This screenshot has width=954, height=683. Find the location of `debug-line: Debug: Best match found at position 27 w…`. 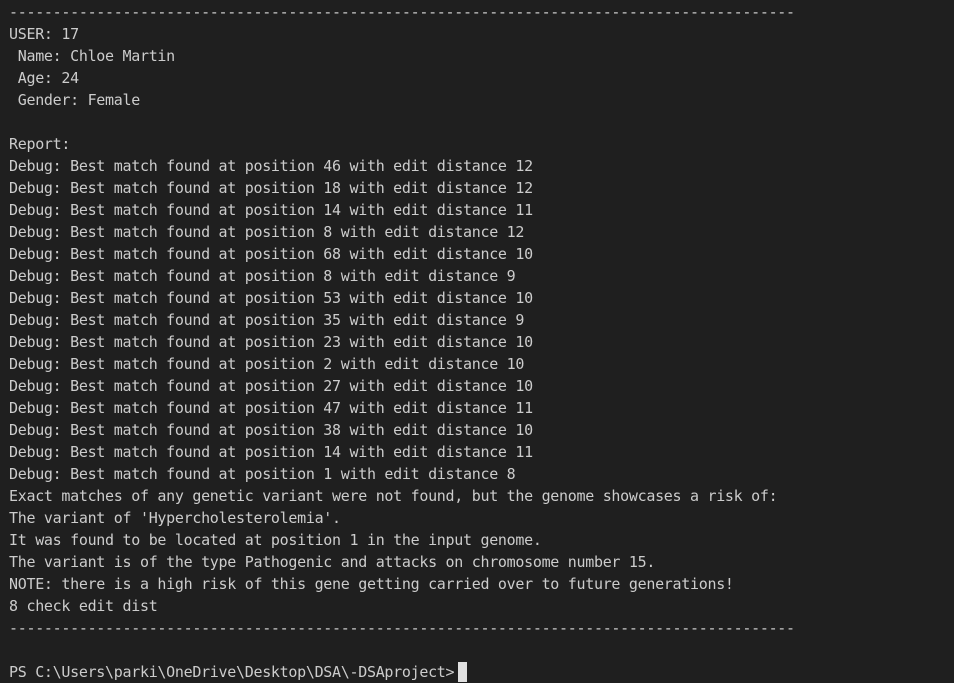

debug-line: Debug: Best match found at position 27 w… is located at coordinates (271, 386).